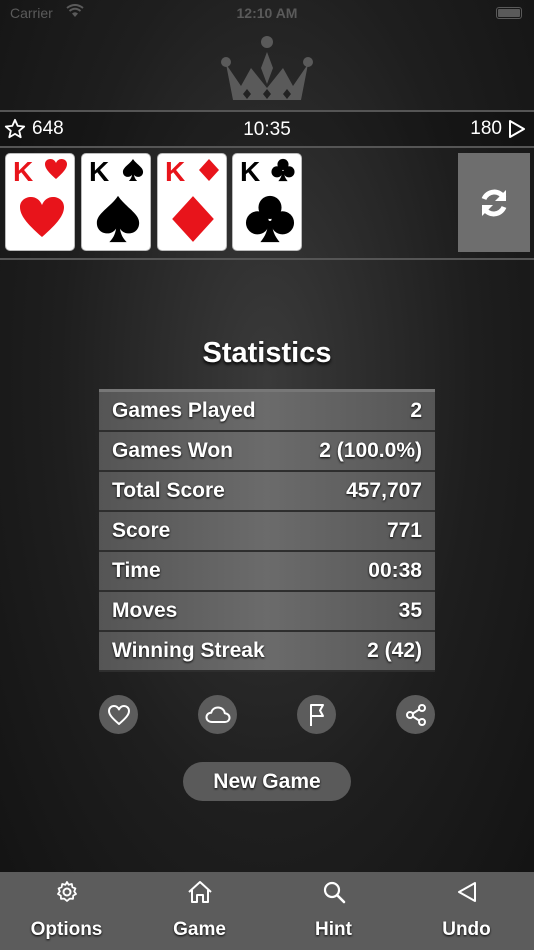 The height and width of the screenshot is (950, 534). I want to click on stats-label: Games Played, so click(184, 410).